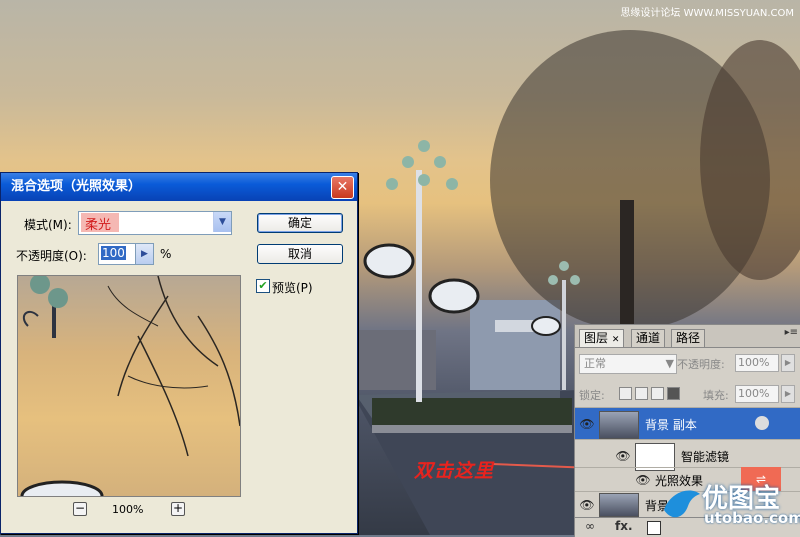  What do you see at coordinates (76, 186) in the screenshot?
I see `dialog-title: 混合选项（光照效果）` at bounding box center [76, 186].